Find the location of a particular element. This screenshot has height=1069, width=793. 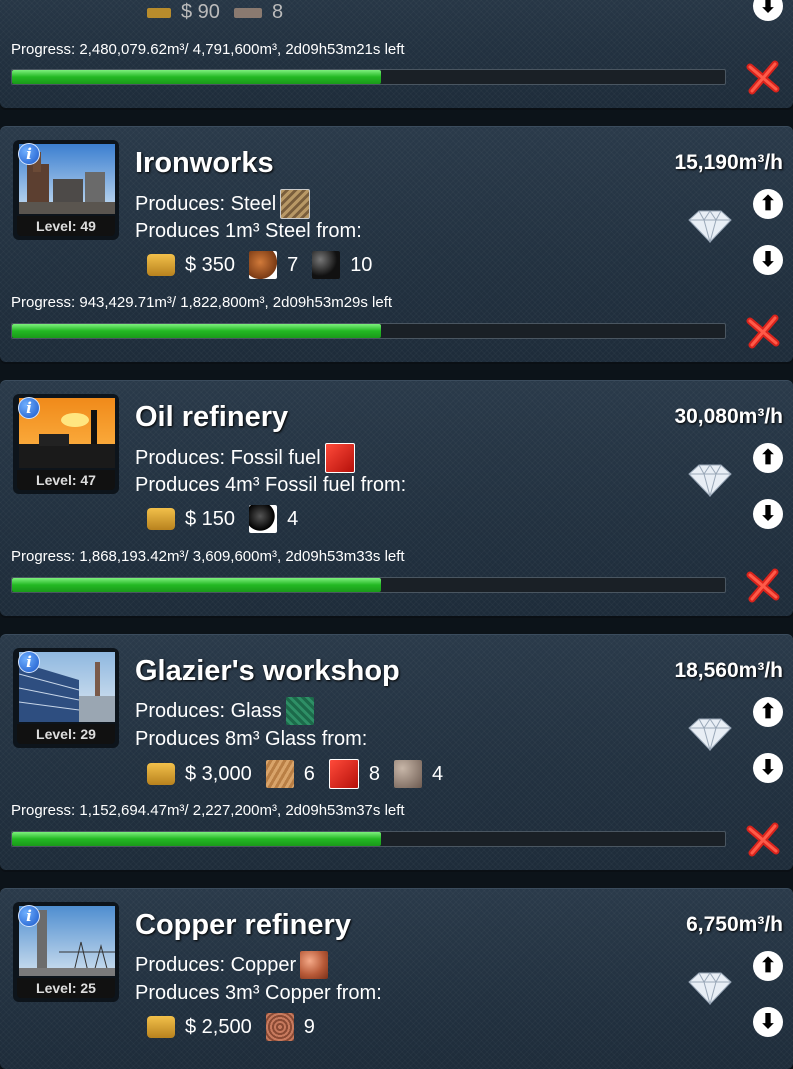

input-costs: $ 350 7 10 is located at coordinates (266, 265).